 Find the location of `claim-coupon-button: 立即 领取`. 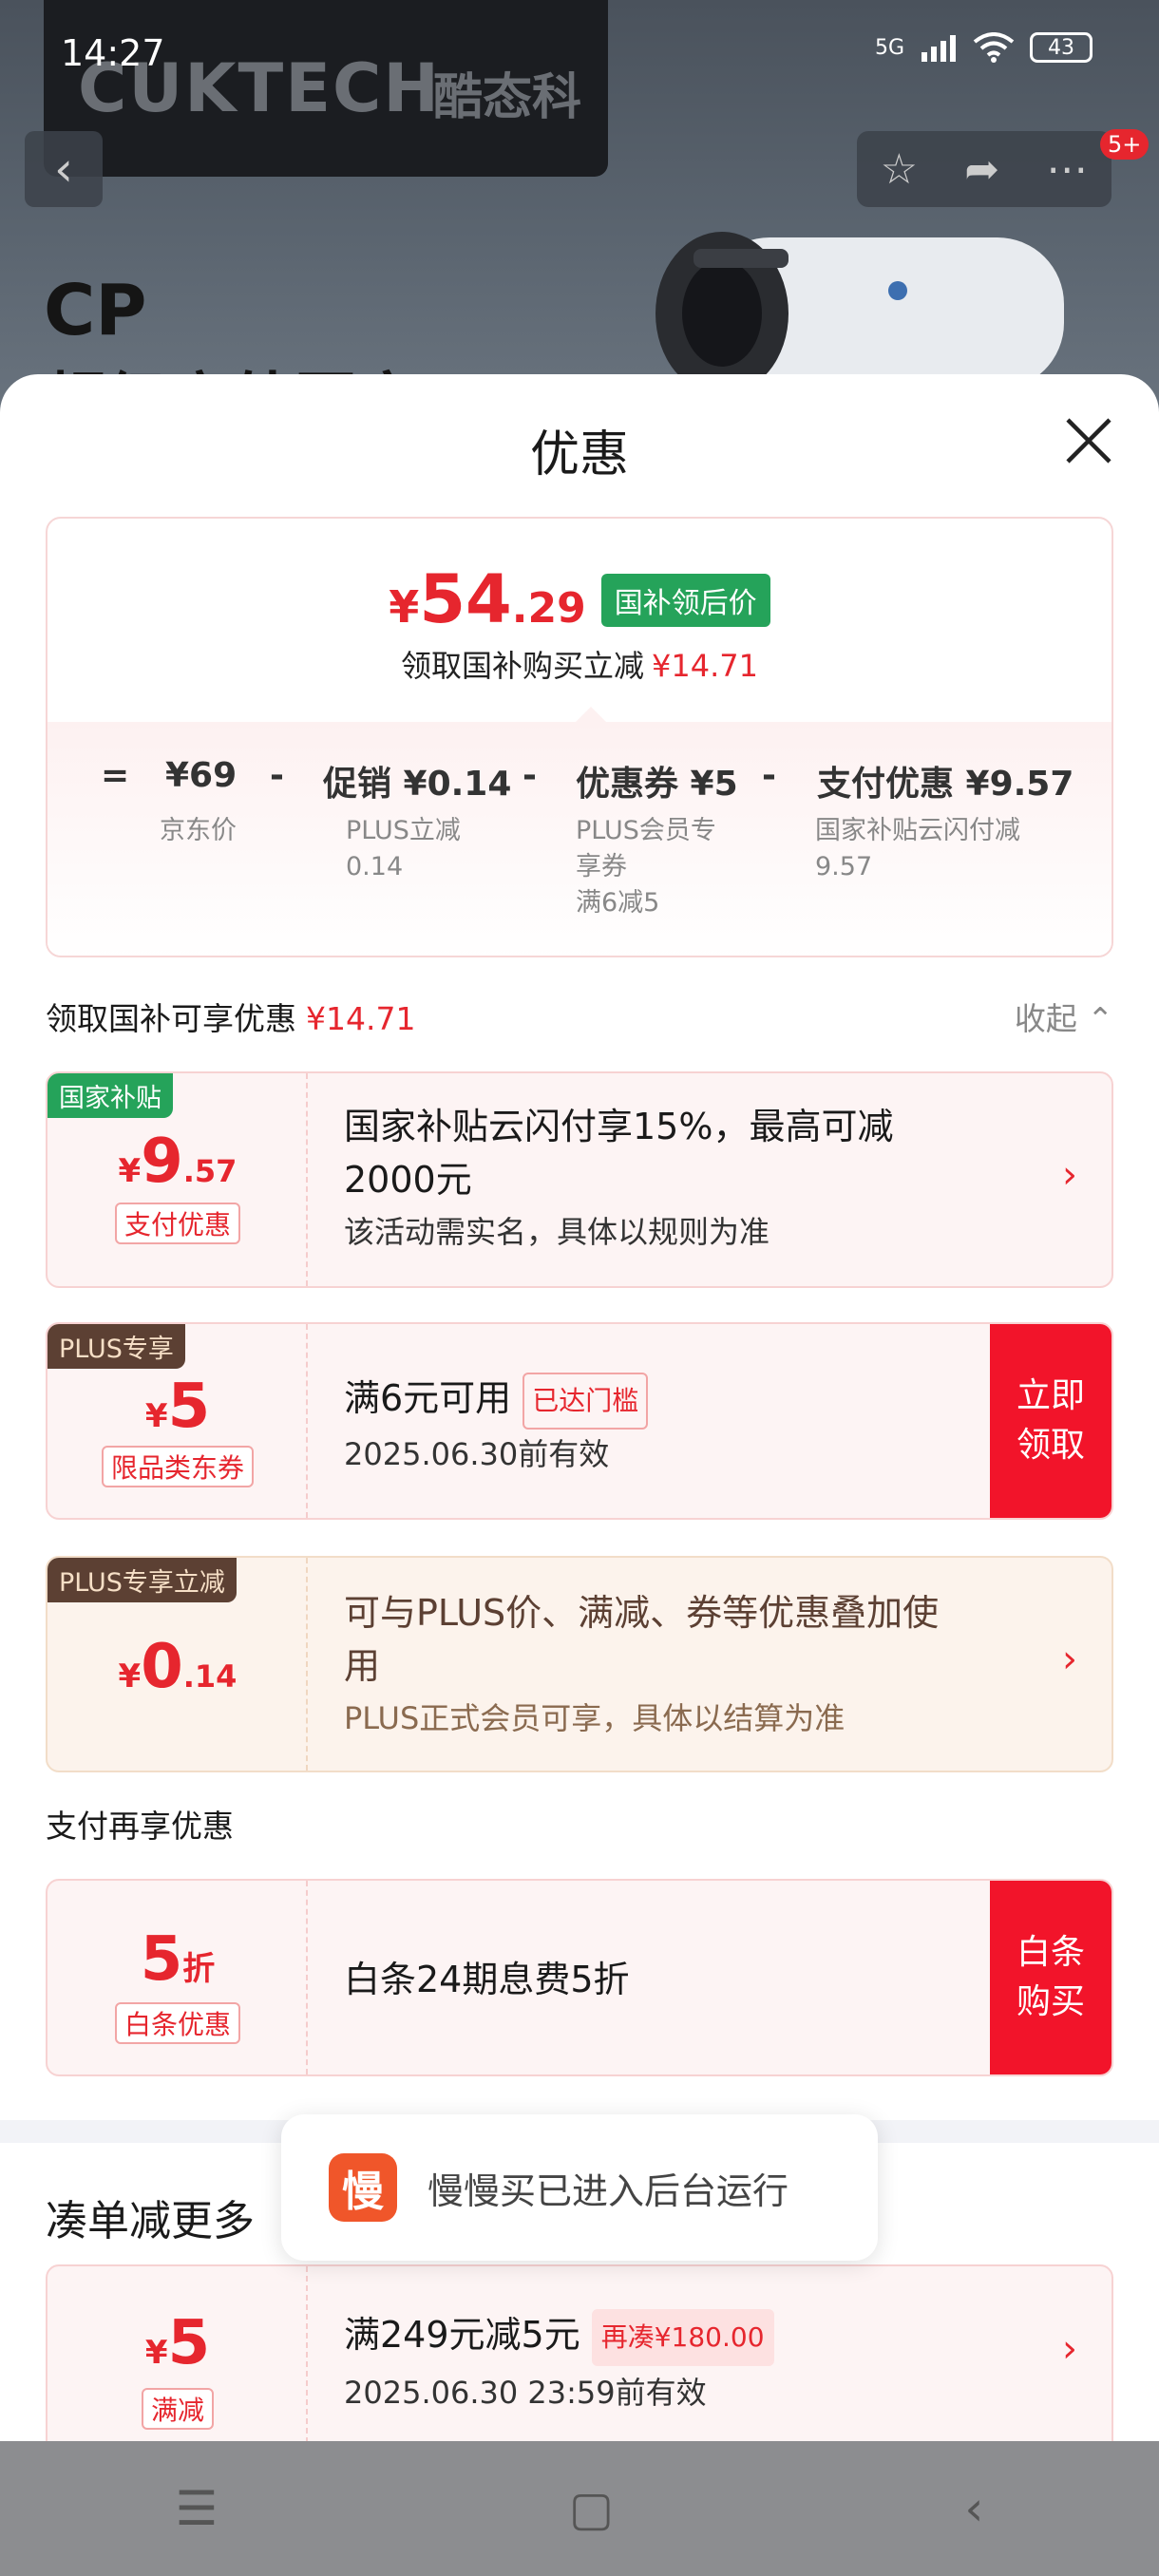

claim-coupon-button: 立即 领取 is located at coordinates (1051, 1421).